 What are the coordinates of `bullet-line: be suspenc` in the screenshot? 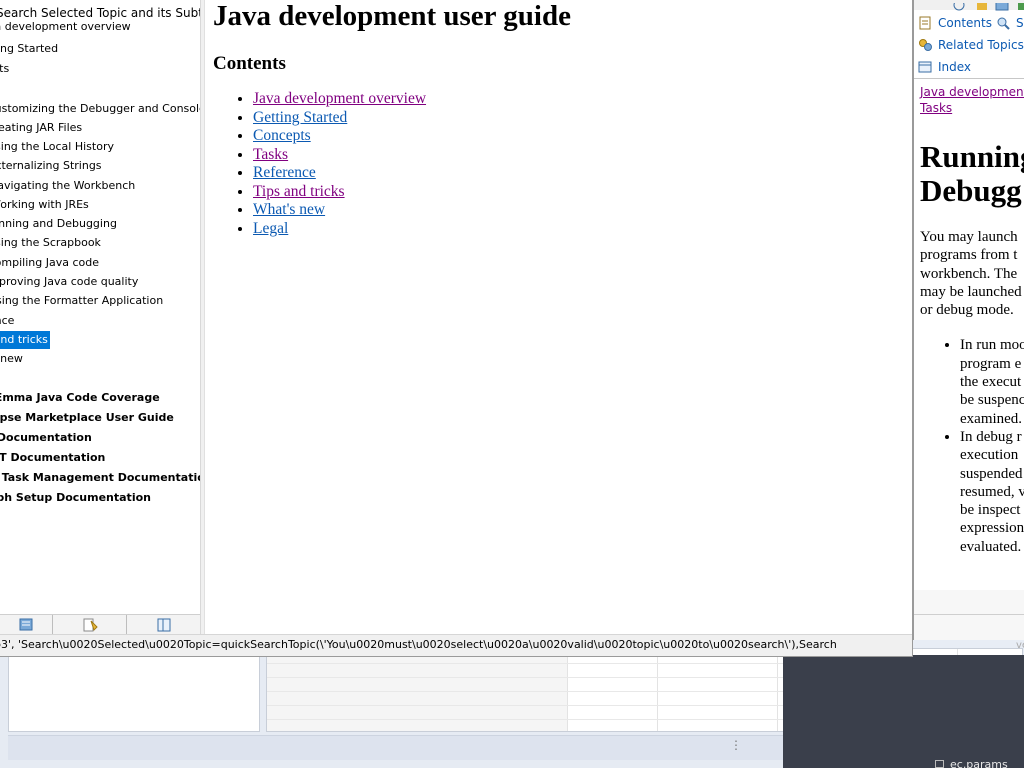 It's located at (992, 400).